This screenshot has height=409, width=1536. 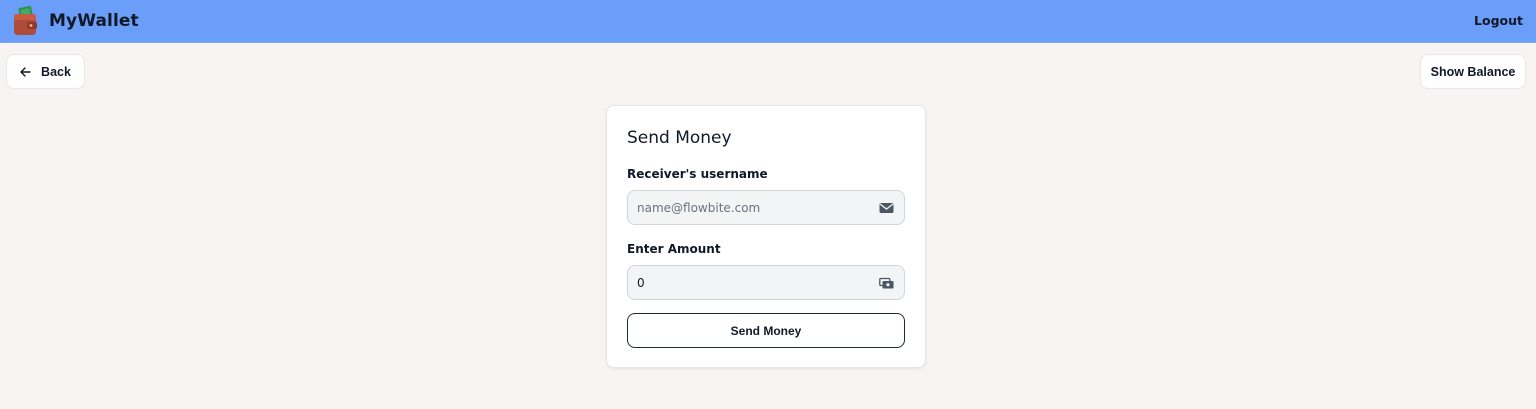 I want to click on back-button: Back, so click(x=45, y=71).